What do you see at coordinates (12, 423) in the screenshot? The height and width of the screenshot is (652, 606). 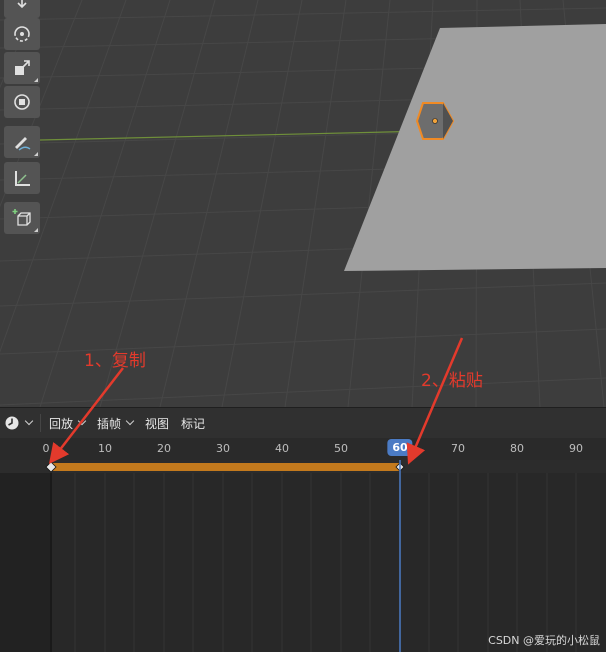 I see `clock-icon` at bounding box center [12, 423].